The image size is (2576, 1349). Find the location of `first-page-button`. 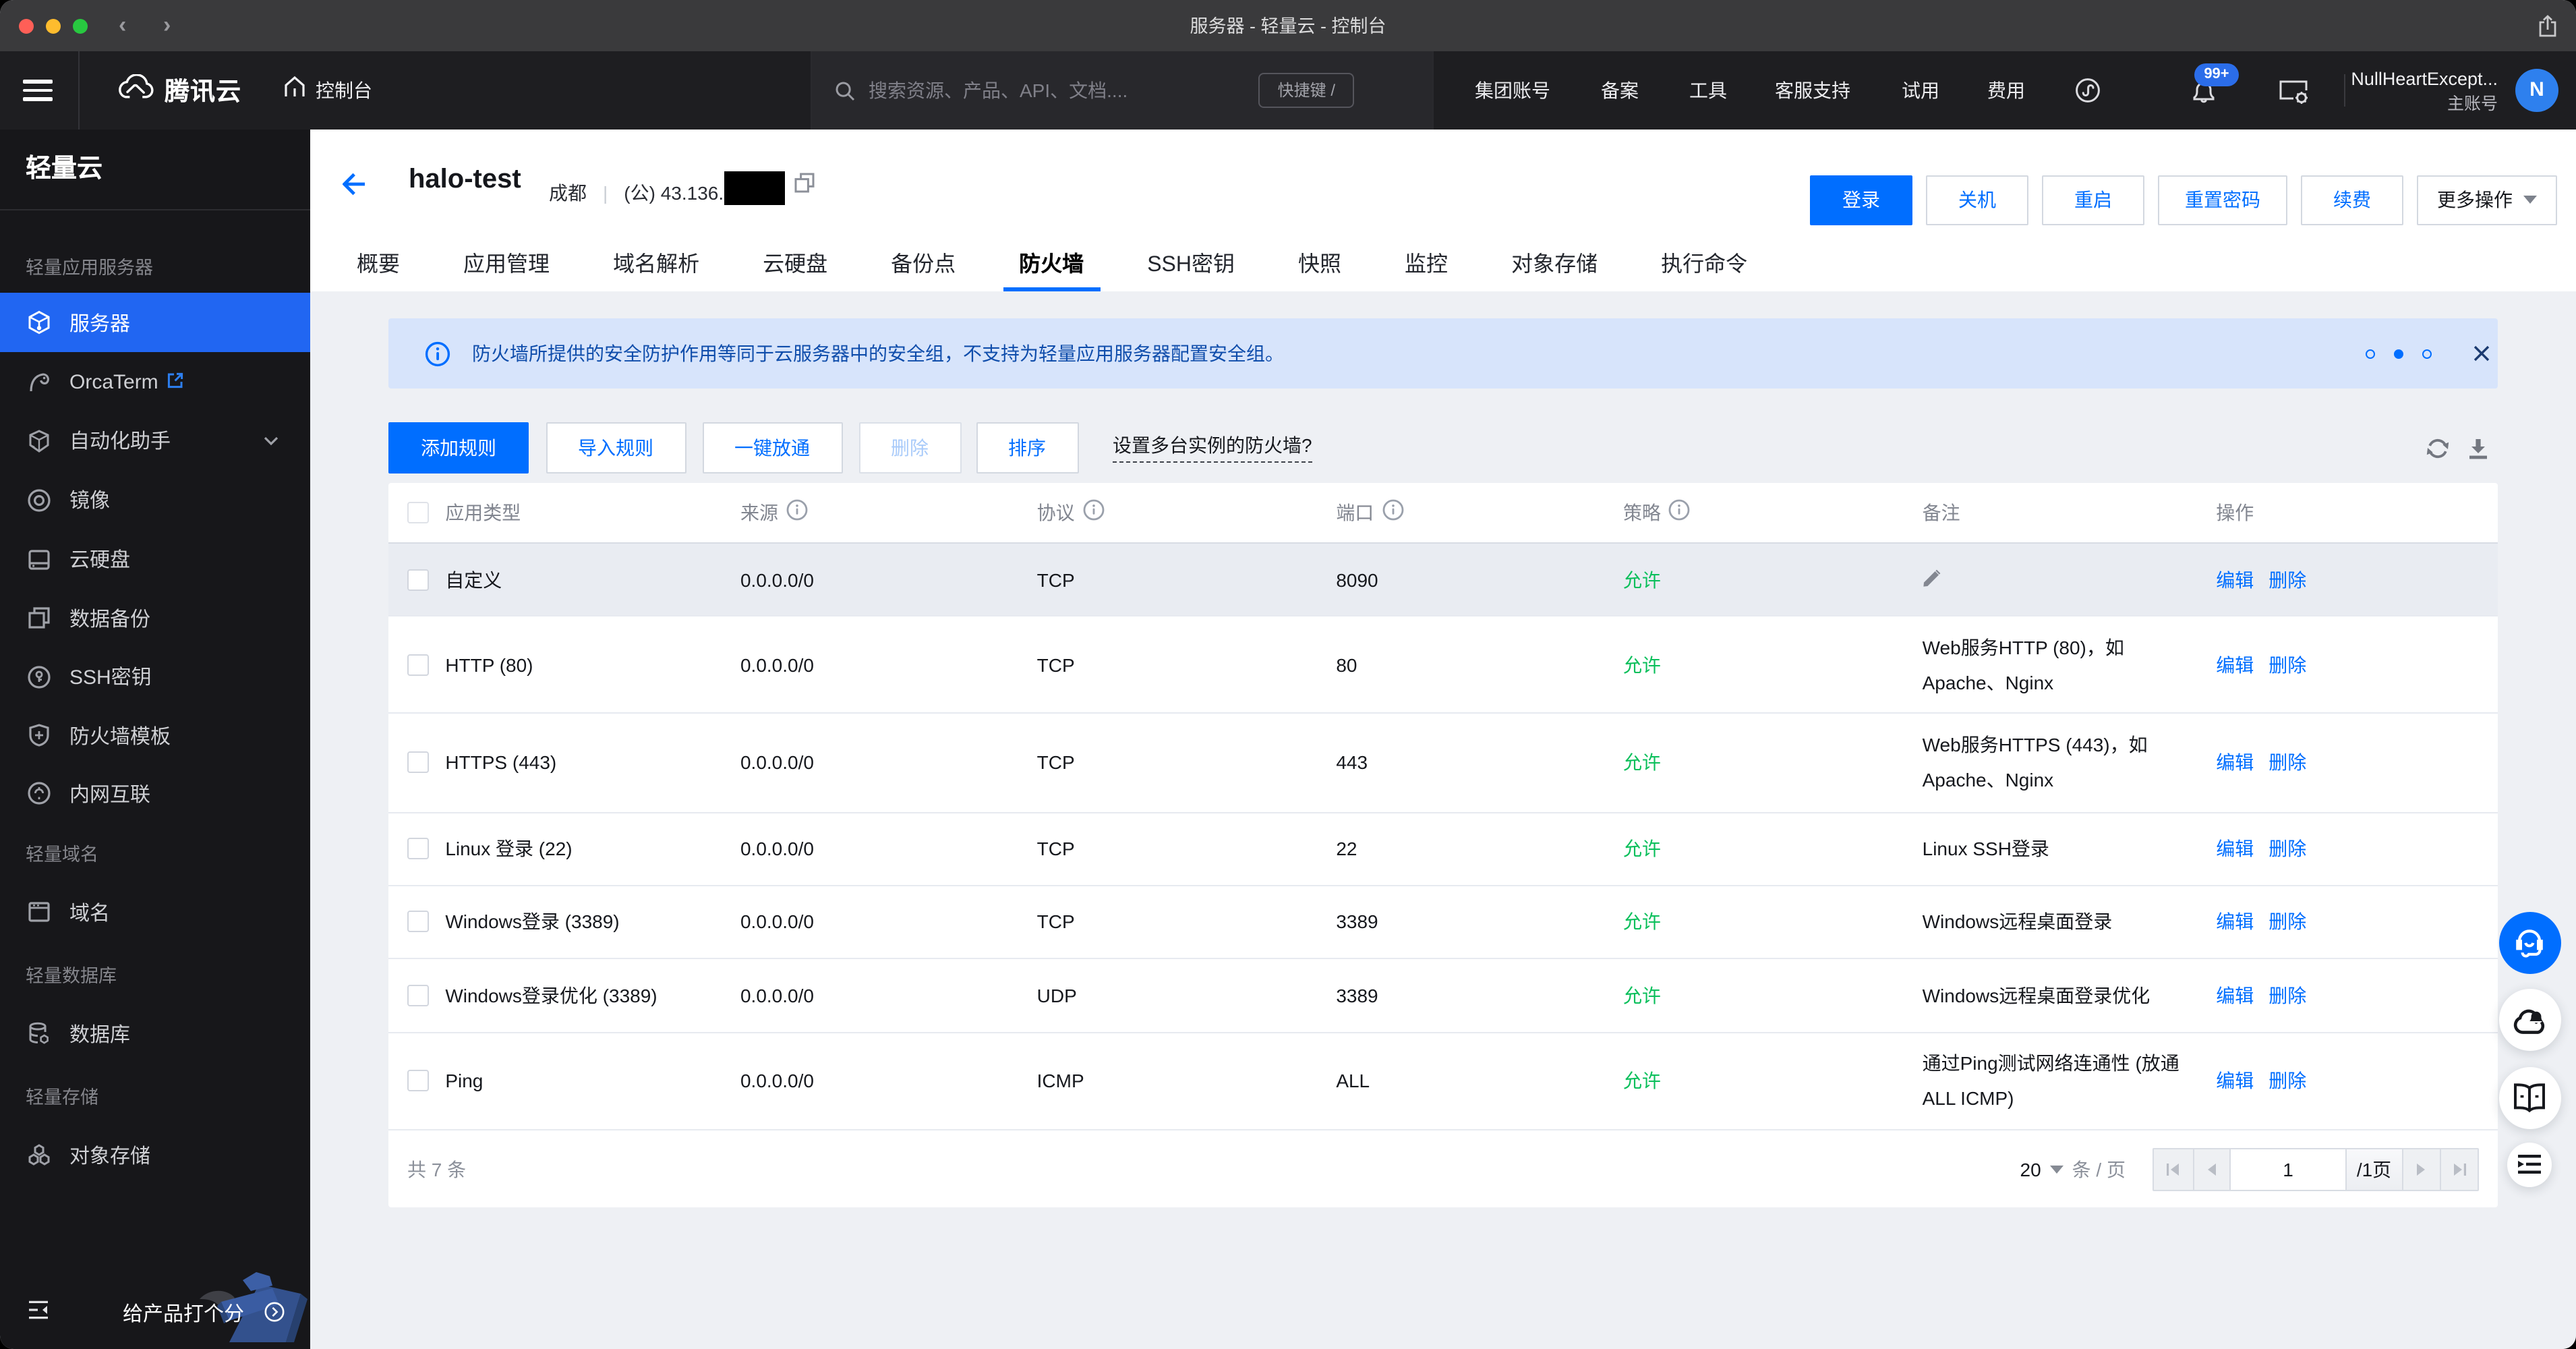

first-page-button is located at coordinates (2174, 1169).